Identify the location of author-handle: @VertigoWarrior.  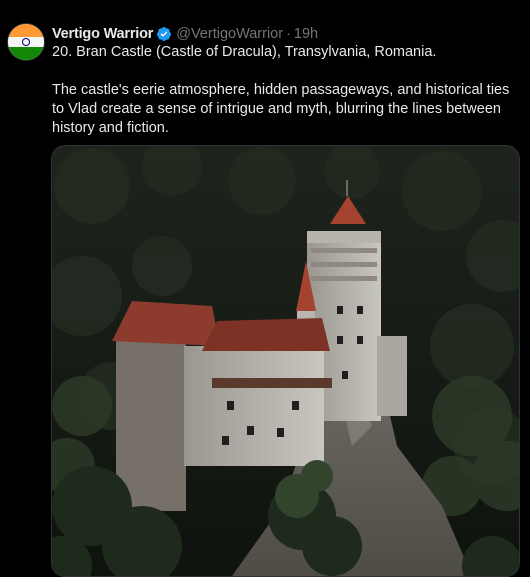
(229, 34).